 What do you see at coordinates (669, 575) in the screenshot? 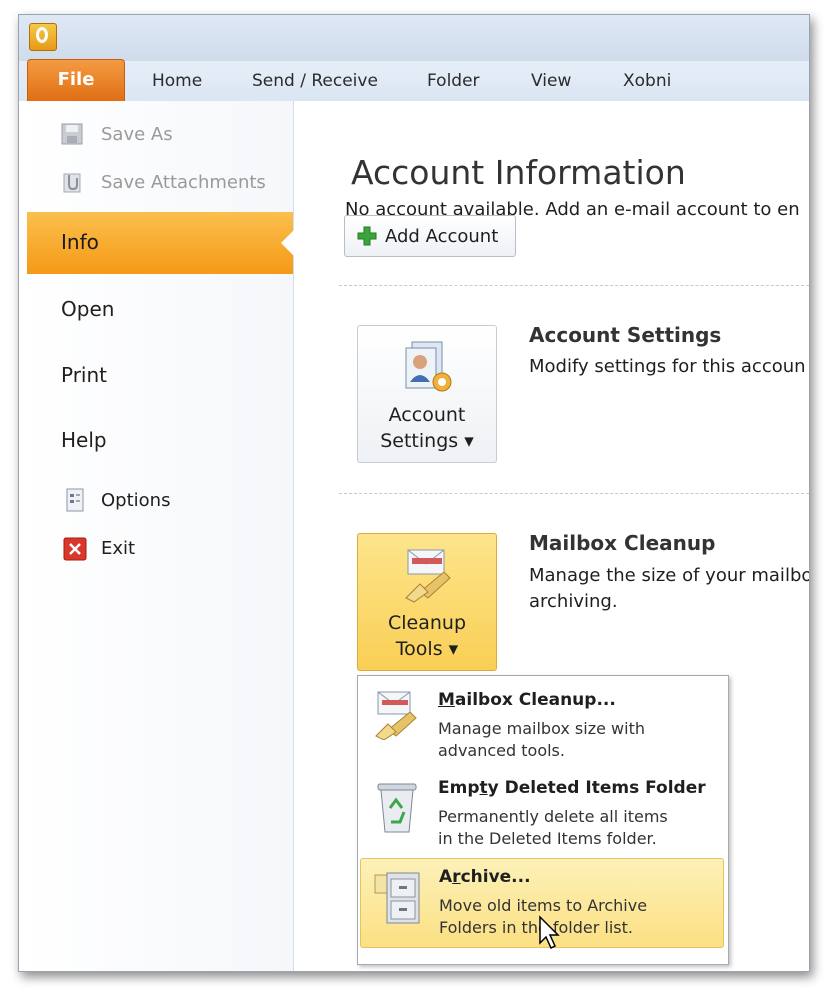
I see `mailbox-cleanup-desc-1: Manage the size of your mailbo` at bounding box center [669, 575].